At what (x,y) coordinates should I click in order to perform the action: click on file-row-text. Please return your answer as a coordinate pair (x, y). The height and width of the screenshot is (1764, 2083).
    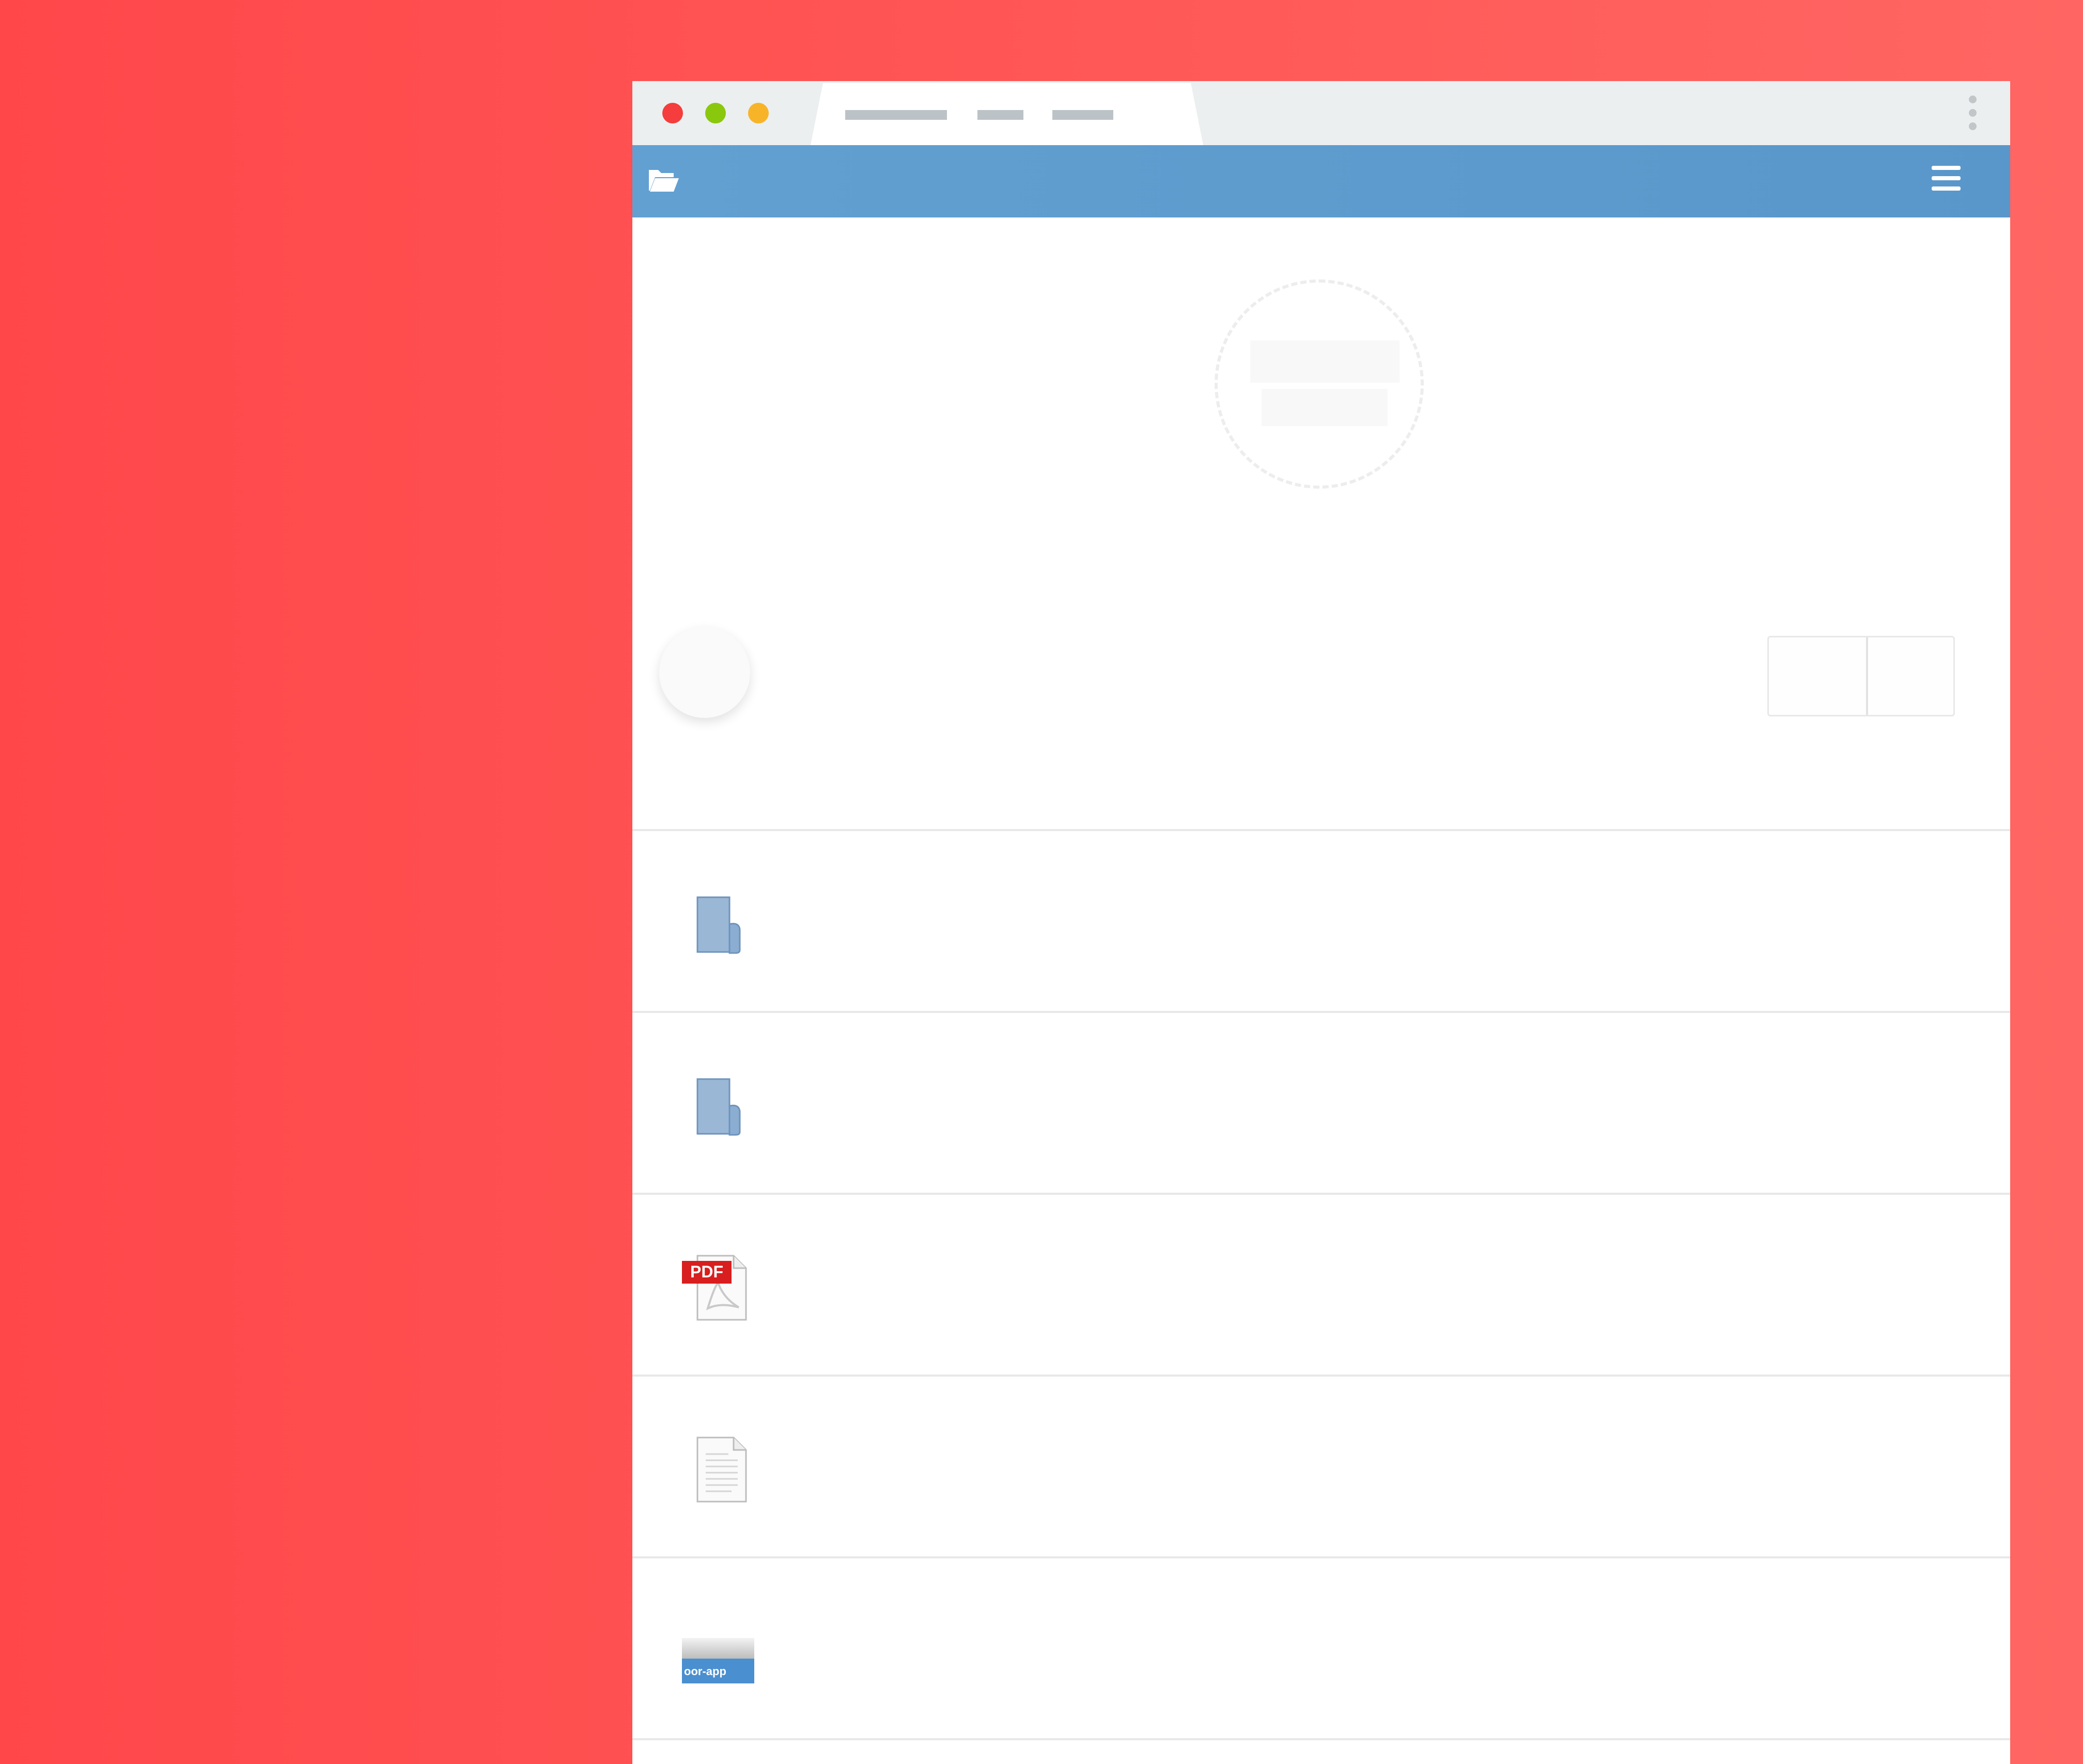
    Looking at the image, I should click on (1321, 1467).